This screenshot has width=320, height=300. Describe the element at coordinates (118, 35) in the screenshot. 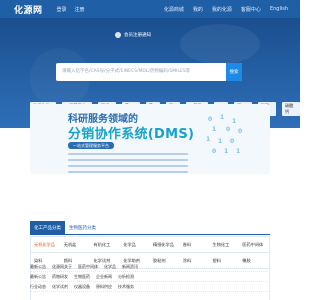

I see `notice-icon` at that location.